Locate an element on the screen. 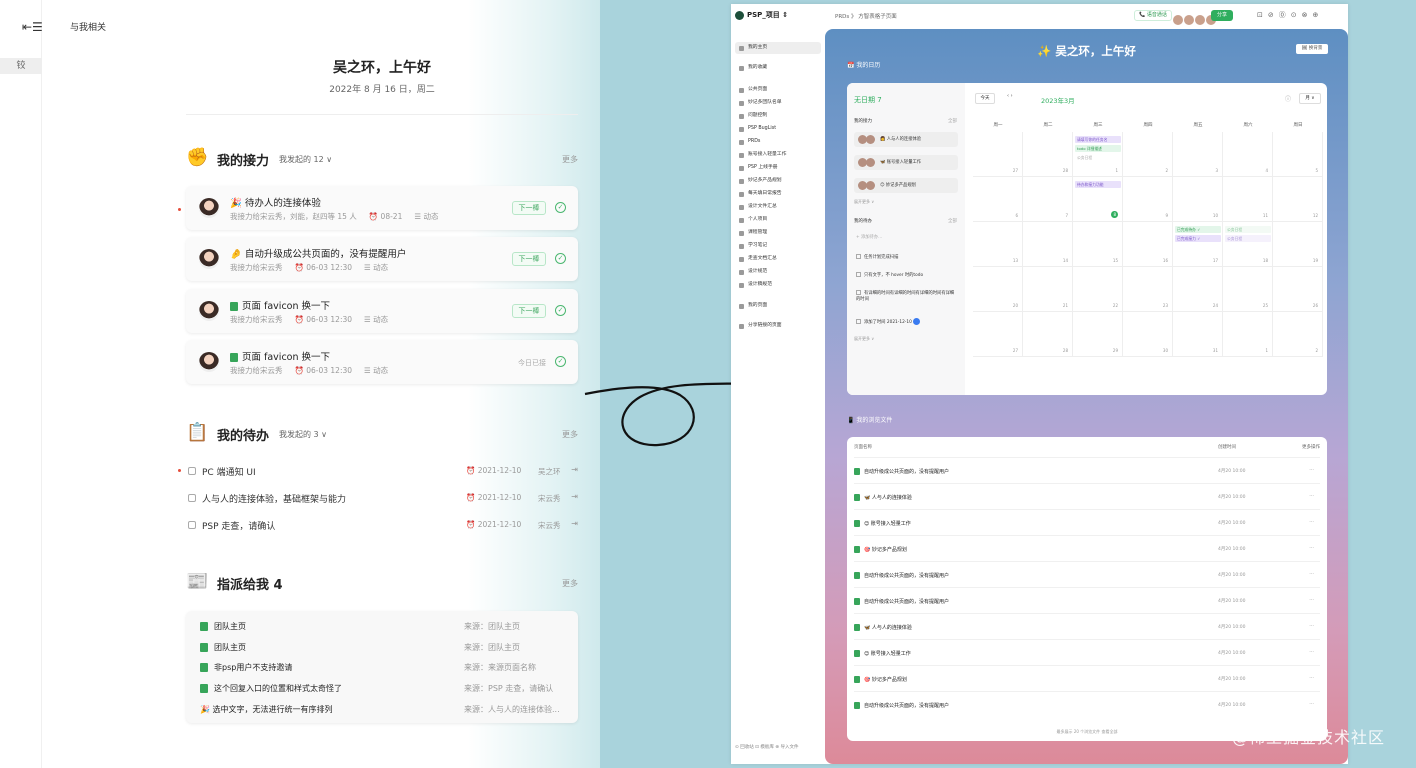 The width and height of the screenshot is (1416, 768). calendar-day: 6 is located at coordinates (998, 199).